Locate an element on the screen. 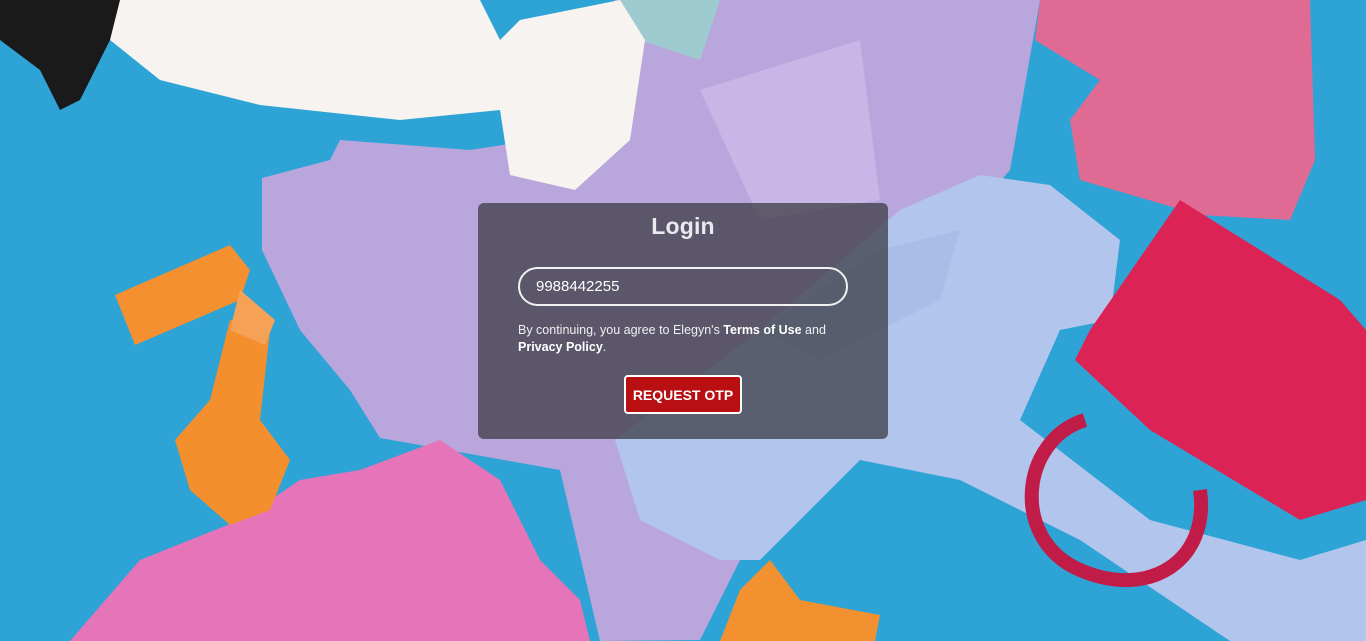 The width and height of the screenshot is (1366, 641). phone-number-input is located at coordinates (683, 286).